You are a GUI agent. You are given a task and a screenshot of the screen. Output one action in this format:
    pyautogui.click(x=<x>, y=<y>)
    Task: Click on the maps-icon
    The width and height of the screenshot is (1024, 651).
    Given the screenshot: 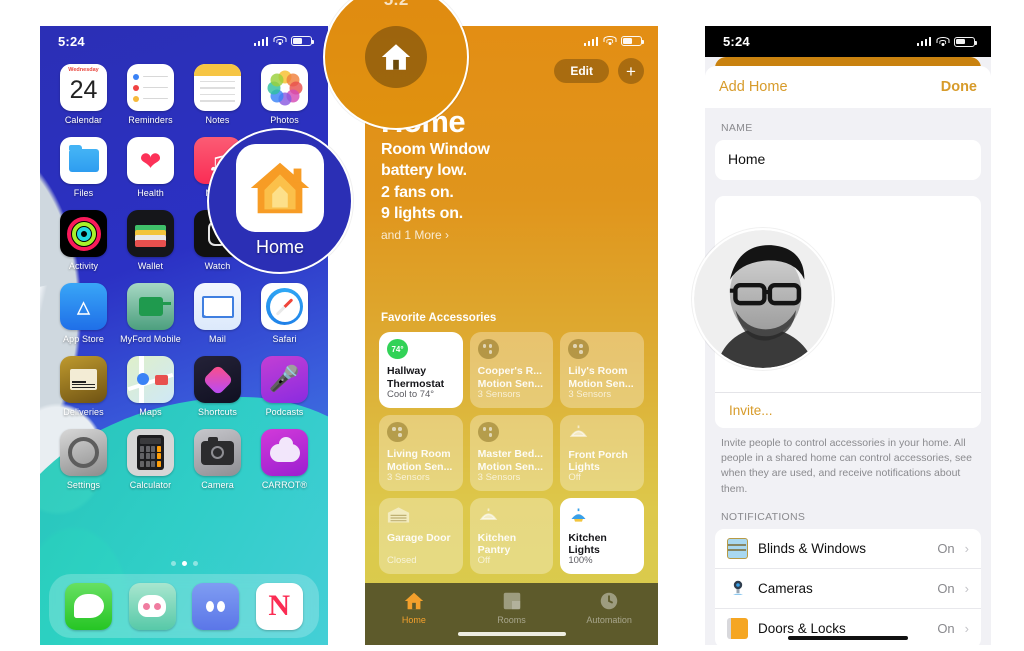 What is the action you would take?
    pyautogui.click(x=150, y=379)
    